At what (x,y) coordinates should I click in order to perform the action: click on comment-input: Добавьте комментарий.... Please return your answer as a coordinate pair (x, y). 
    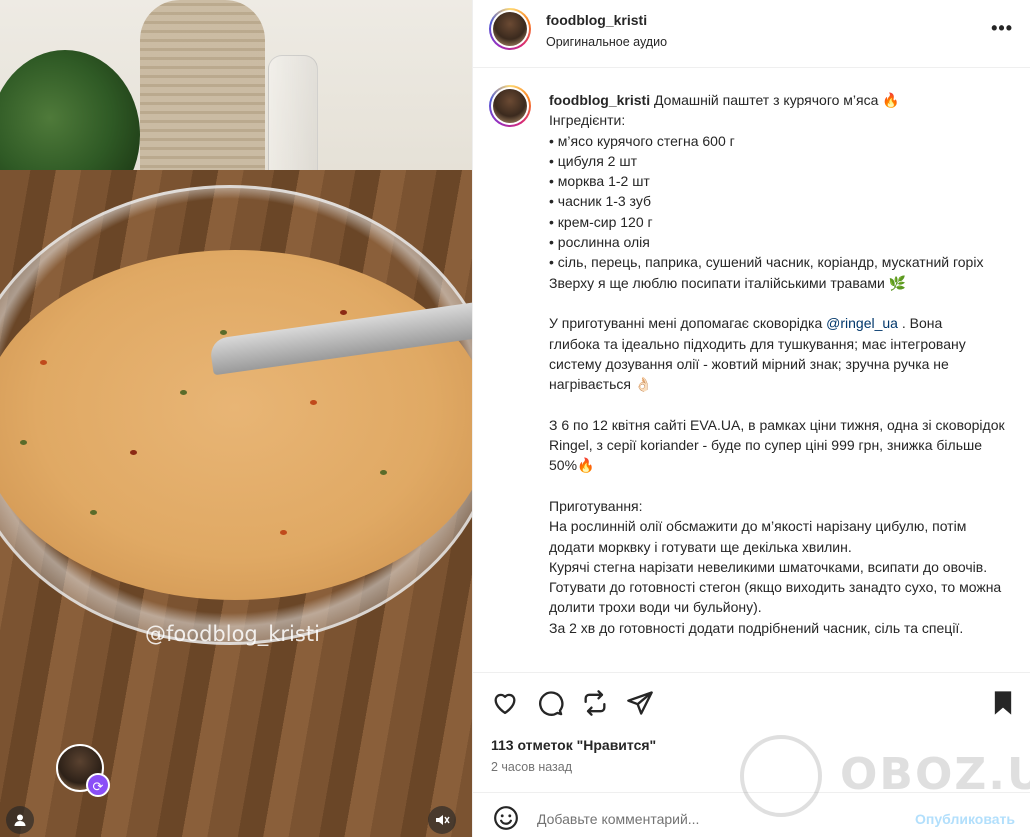
    Looking at the image, I should click on (618, 819).